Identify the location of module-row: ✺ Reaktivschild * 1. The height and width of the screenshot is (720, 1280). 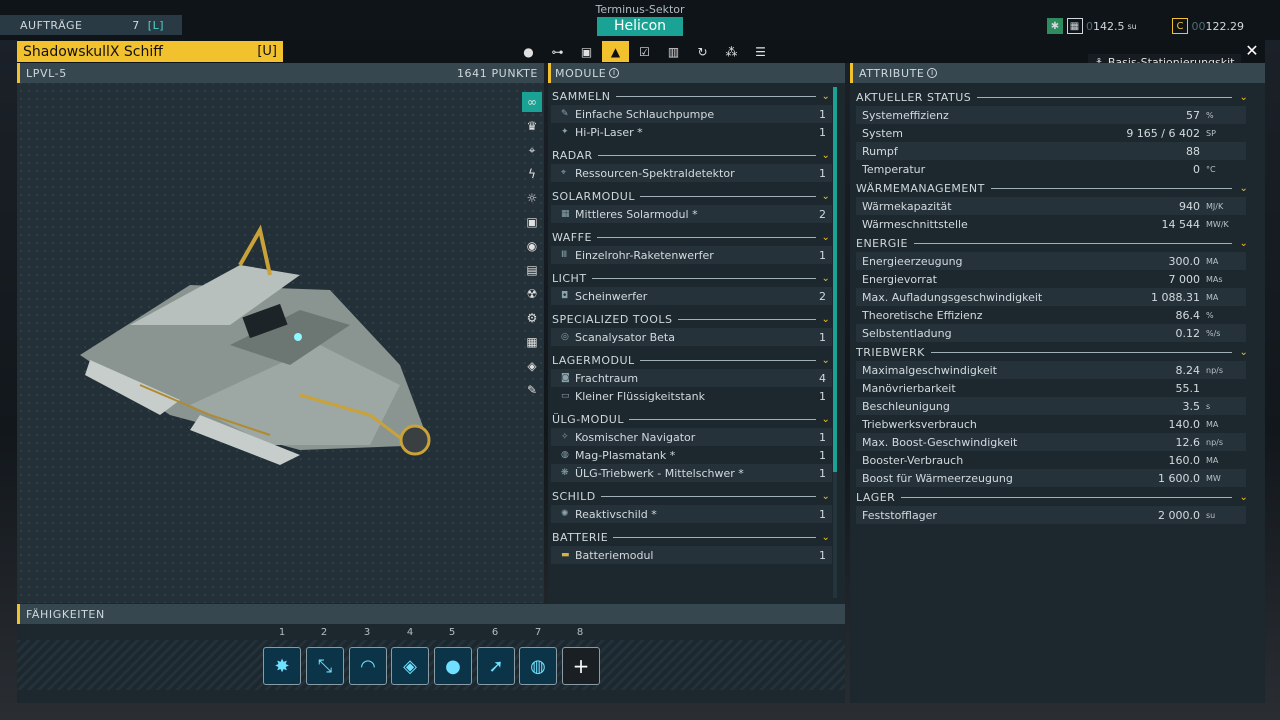
(691, 514).